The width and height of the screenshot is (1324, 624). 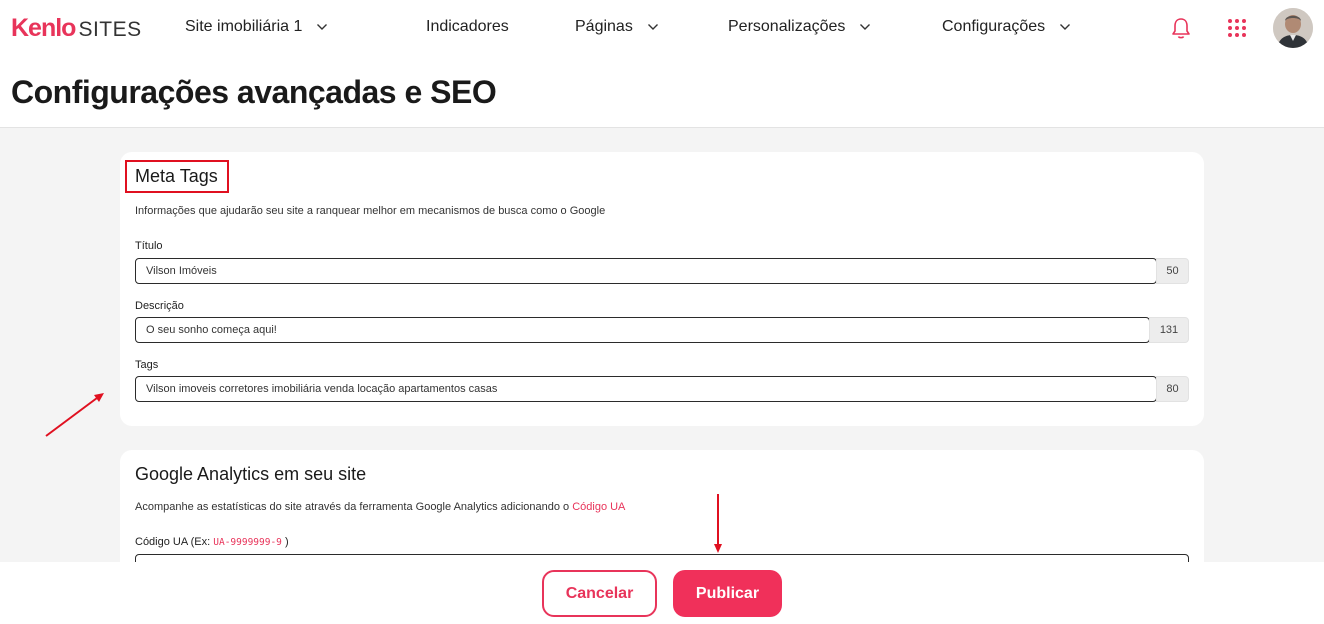 I want to click on nav-item-configuracoes: Configurações, so click(x=1006, y=27).